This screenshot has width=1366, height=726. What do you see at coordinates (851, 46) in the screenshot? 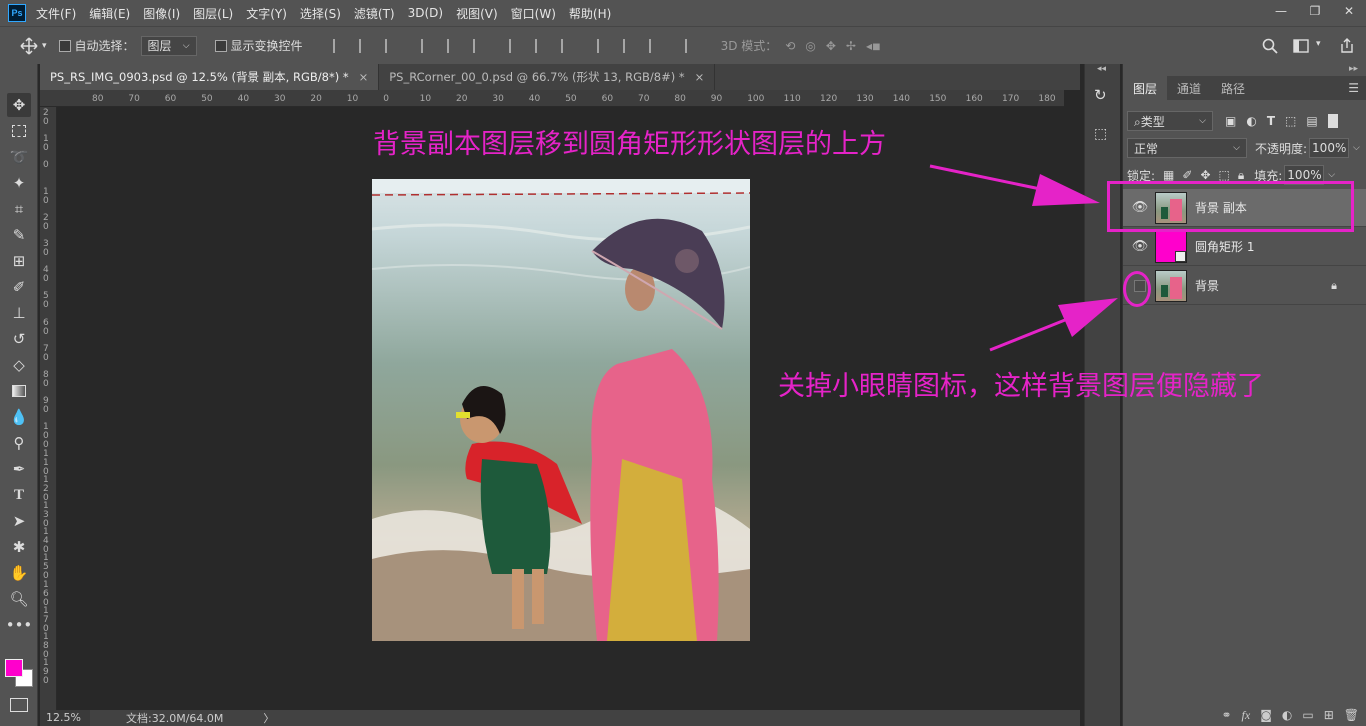
I see `3d-slide-icon: ✢` at bounding box center [851, 46].